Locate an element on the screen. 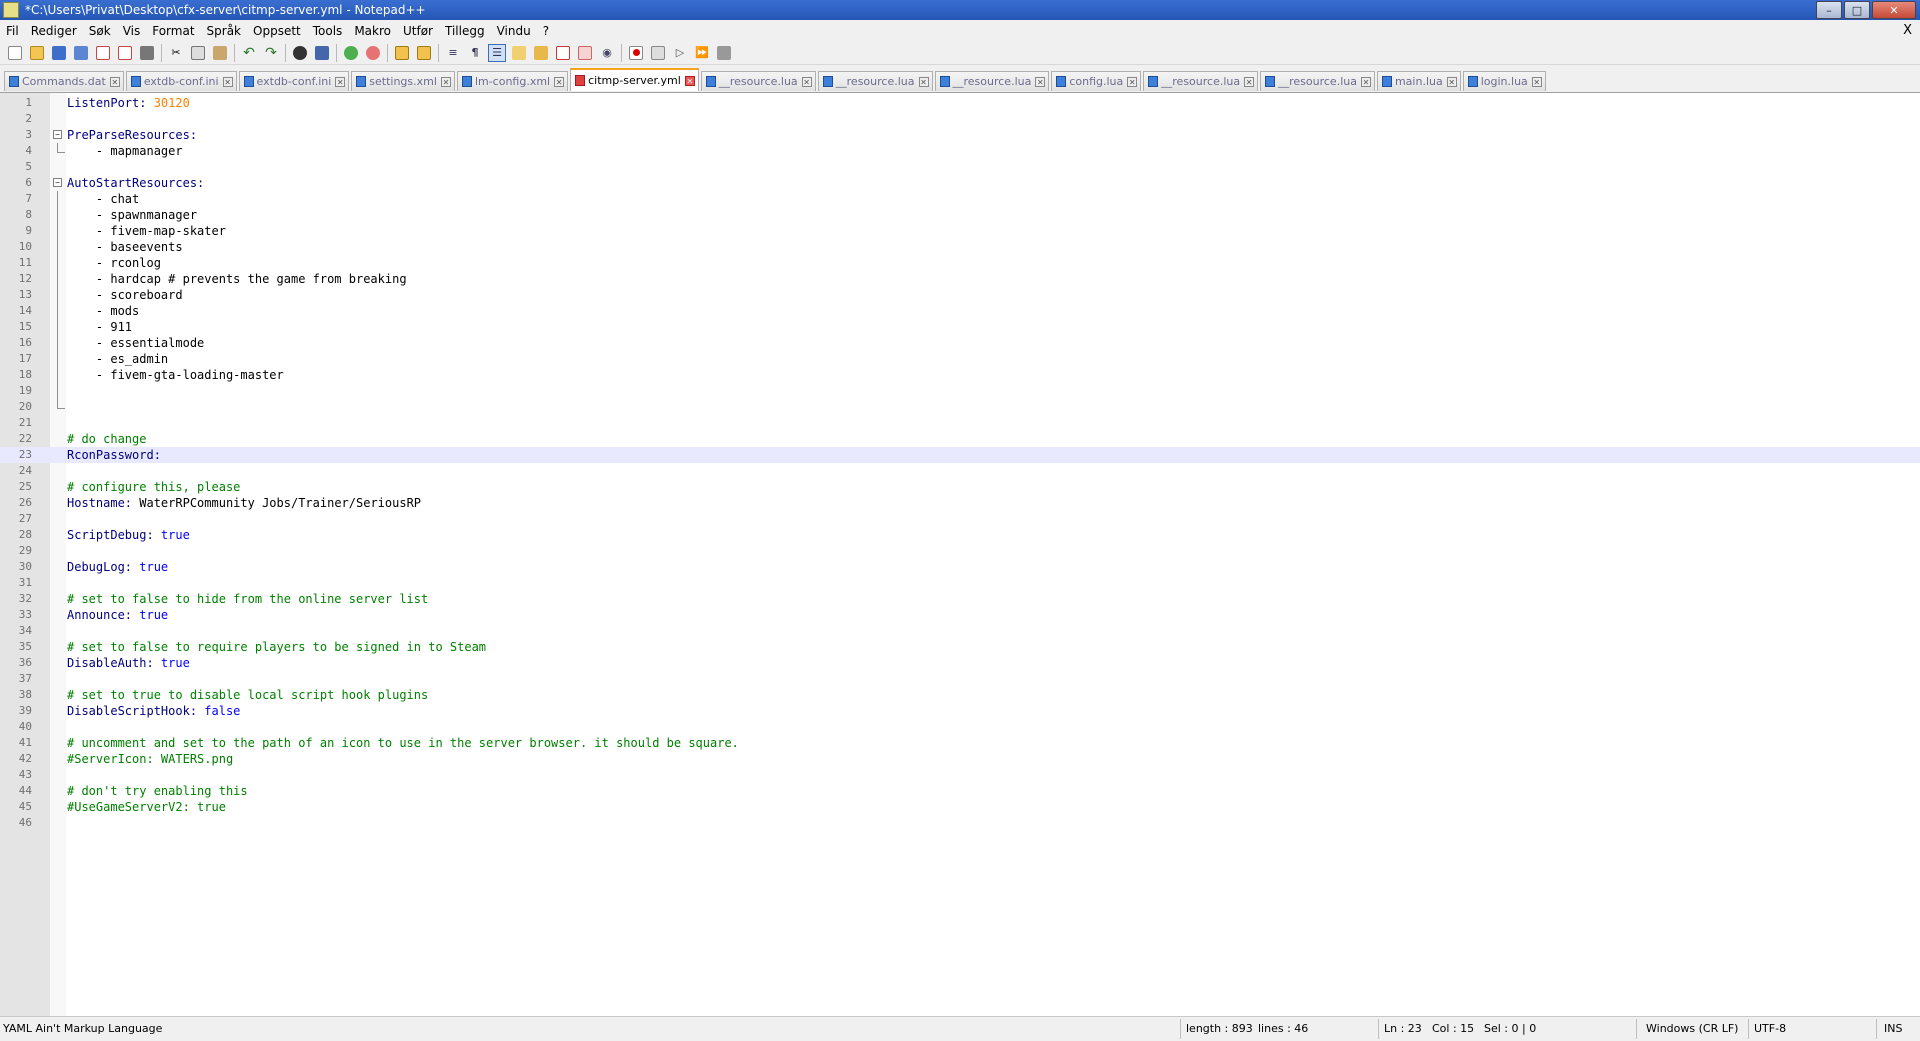  code-line: 18 - fivem-gta-loading-master is located at coordinates (960, 375).